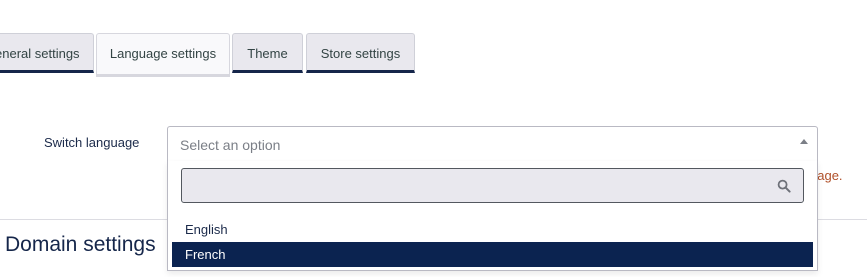  I want to click on switch-language-label: Switch language, so click(92, 142).